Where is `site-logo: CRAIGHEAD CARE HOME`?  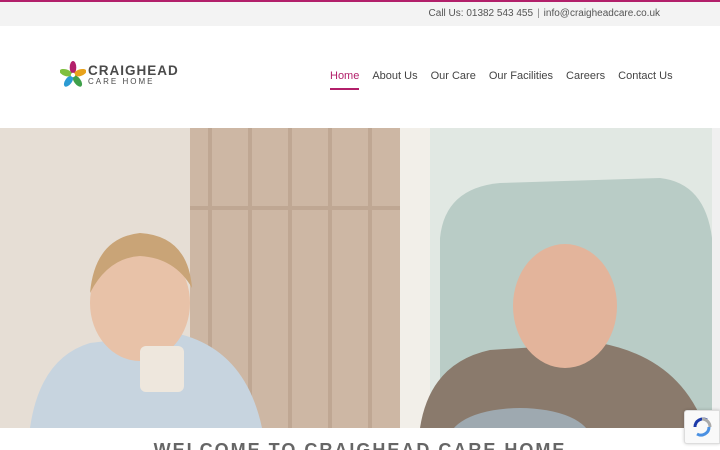
site-logo: CRAIGHEAD CARE HOME is located at coordinates (120, 75).